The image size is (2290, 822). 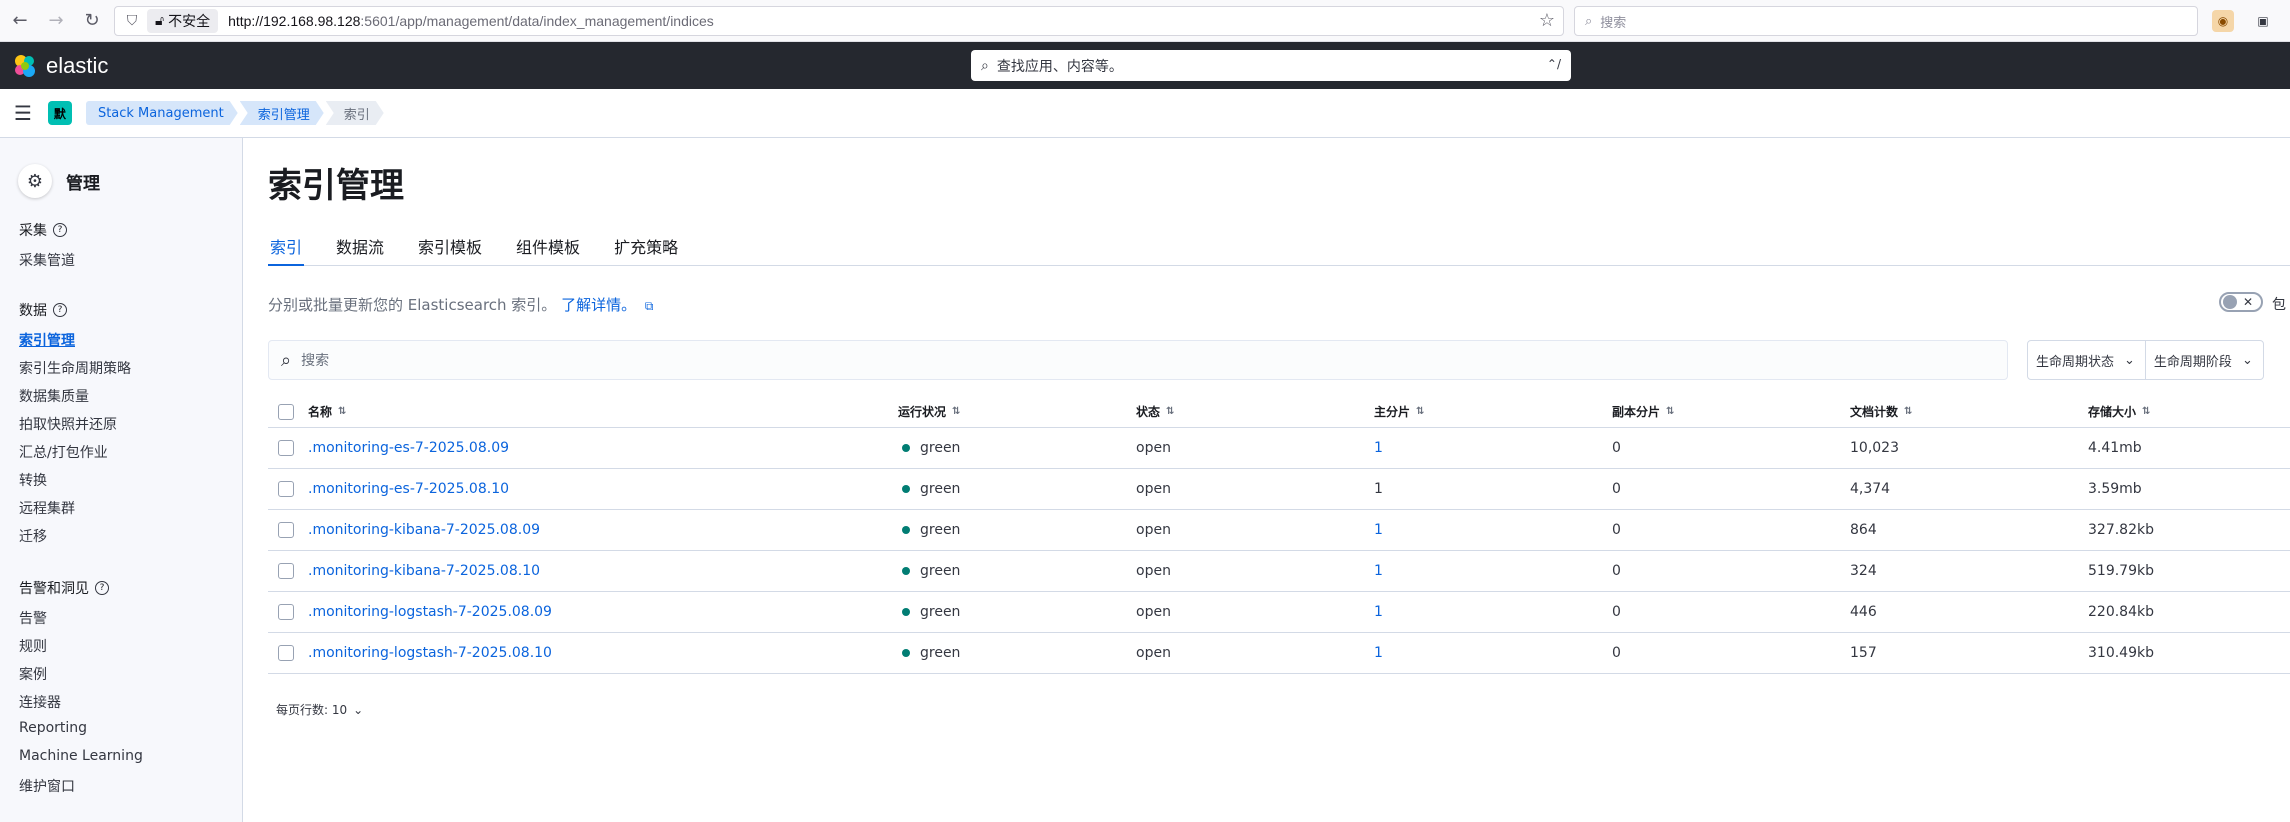 I want to click on column-label: 副本分片, so click(x=1636, y=412).